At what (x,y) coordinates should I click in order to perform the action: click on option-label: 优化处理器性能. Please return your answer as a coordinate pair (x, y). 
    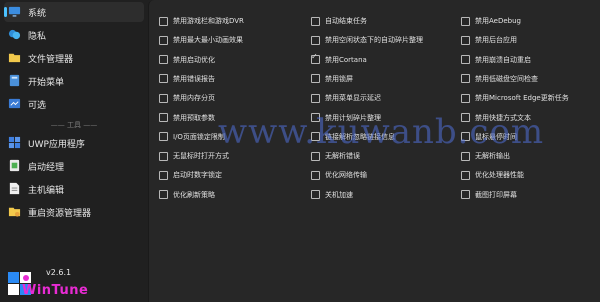
    Looking at the image, I should click on (499, 175).